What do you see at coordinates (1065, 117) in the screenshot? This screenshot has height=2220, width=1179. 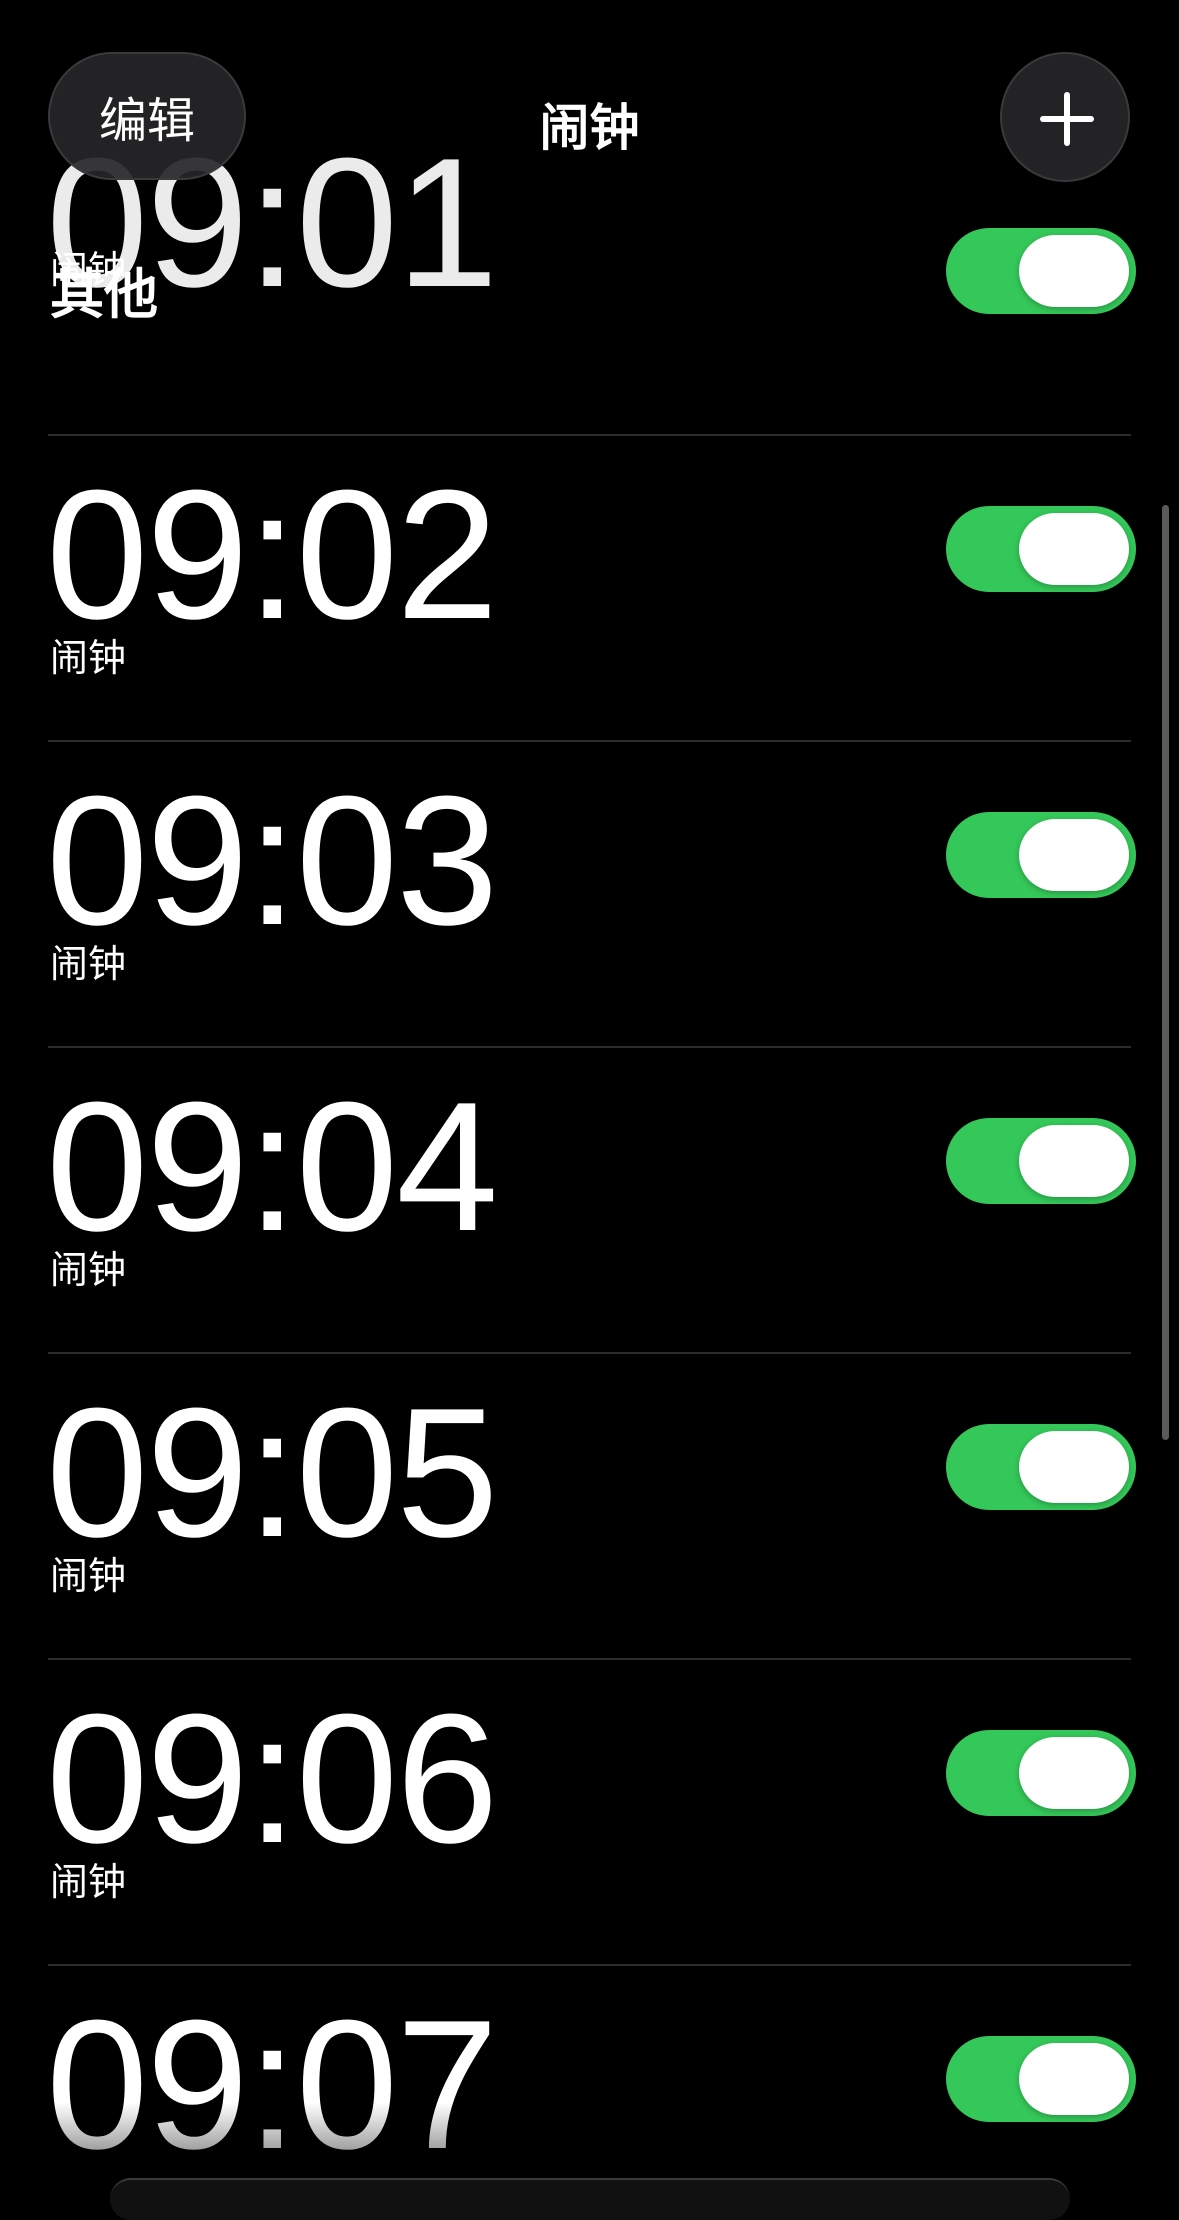 I see `add-alarm-button` at bounding box center [1065, 117].